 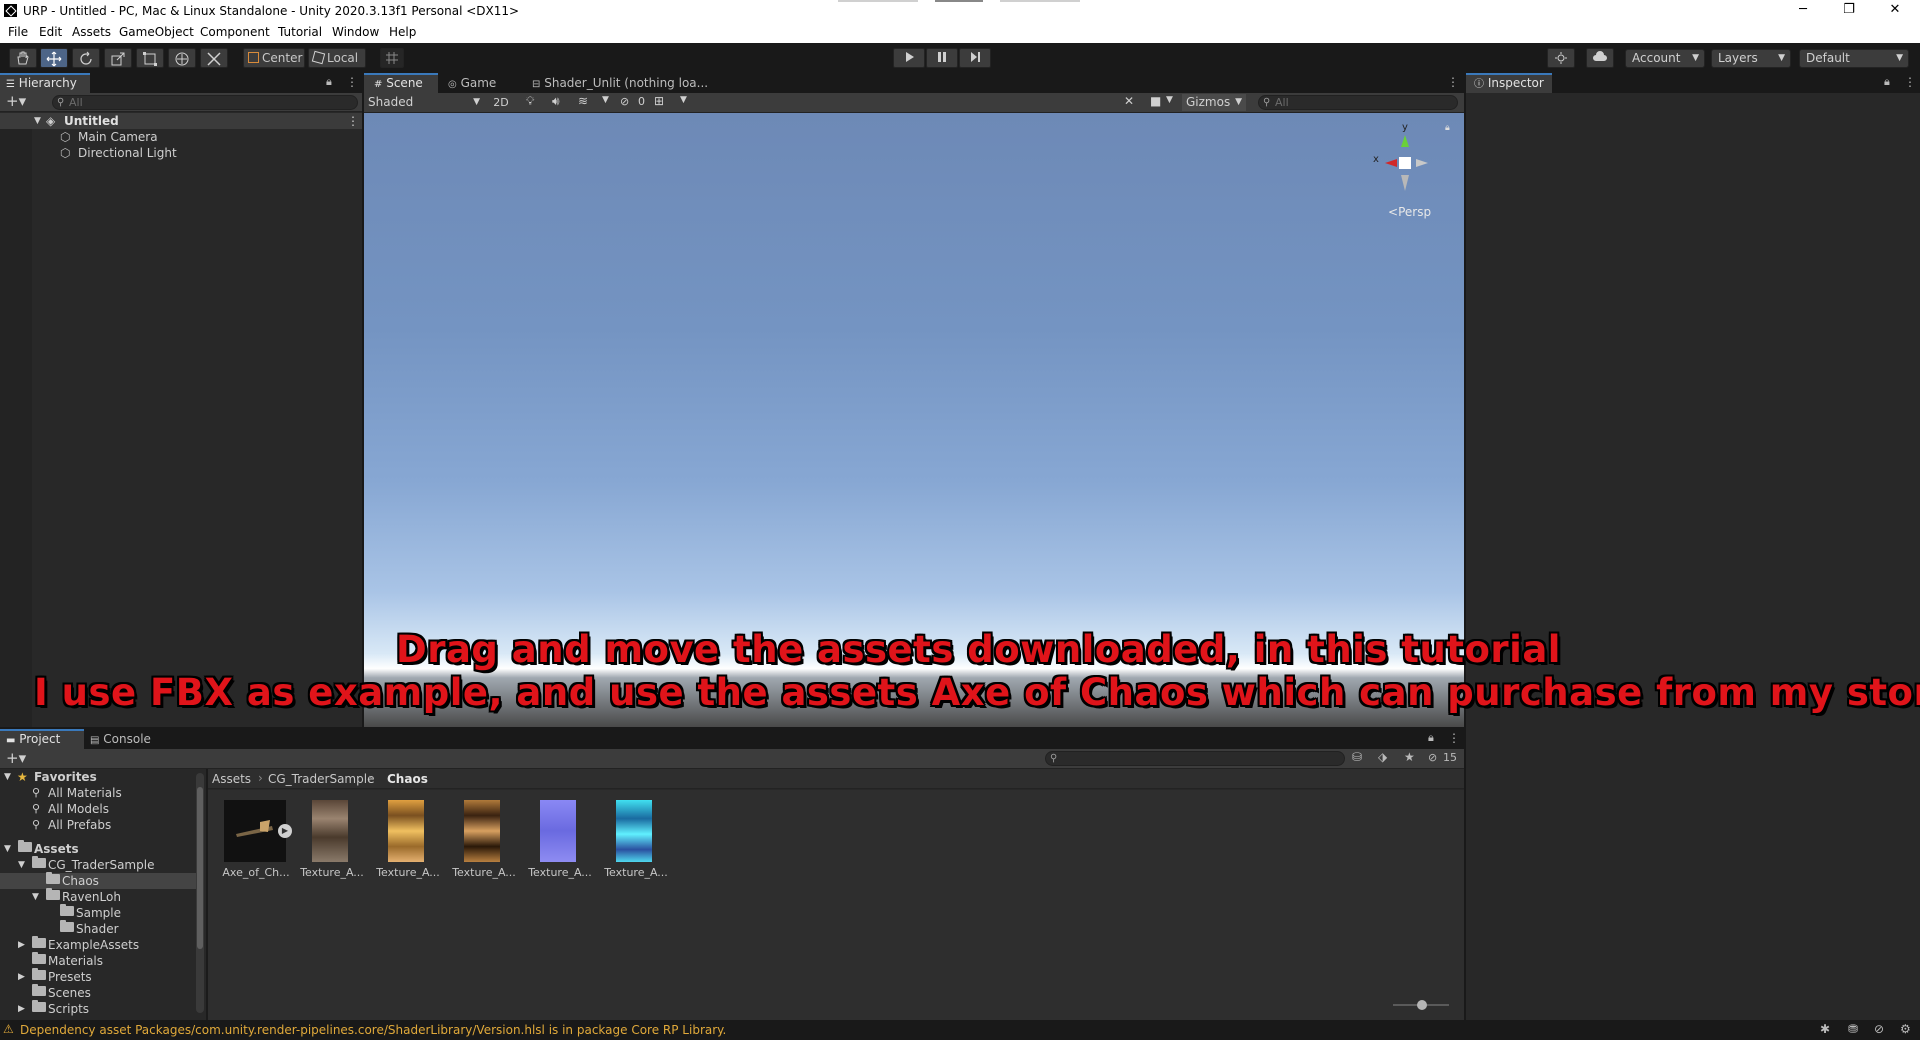 I want to click on menu-help: Help, so click(x=402, y=32).